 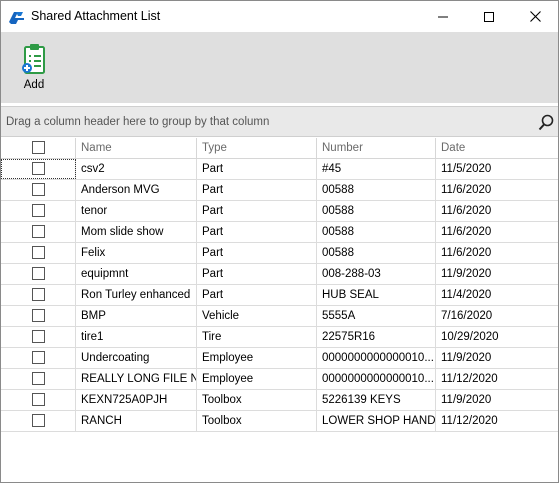 What do you see at coordinates (136, 232) in the screenshot?
I see `cell-name: Mom slide show` at bounding box center [136, 232].